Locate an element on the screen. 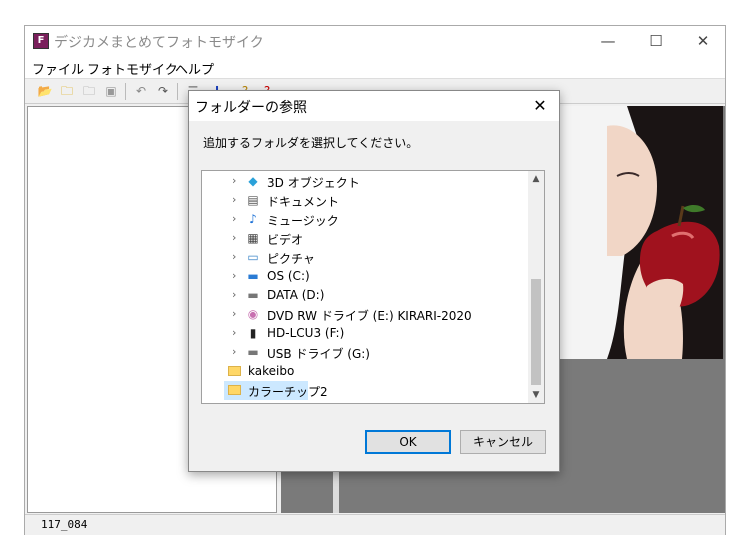 The image size is (750, 560). tree-item-label: kakeibo is located at coordinates (271, 371).